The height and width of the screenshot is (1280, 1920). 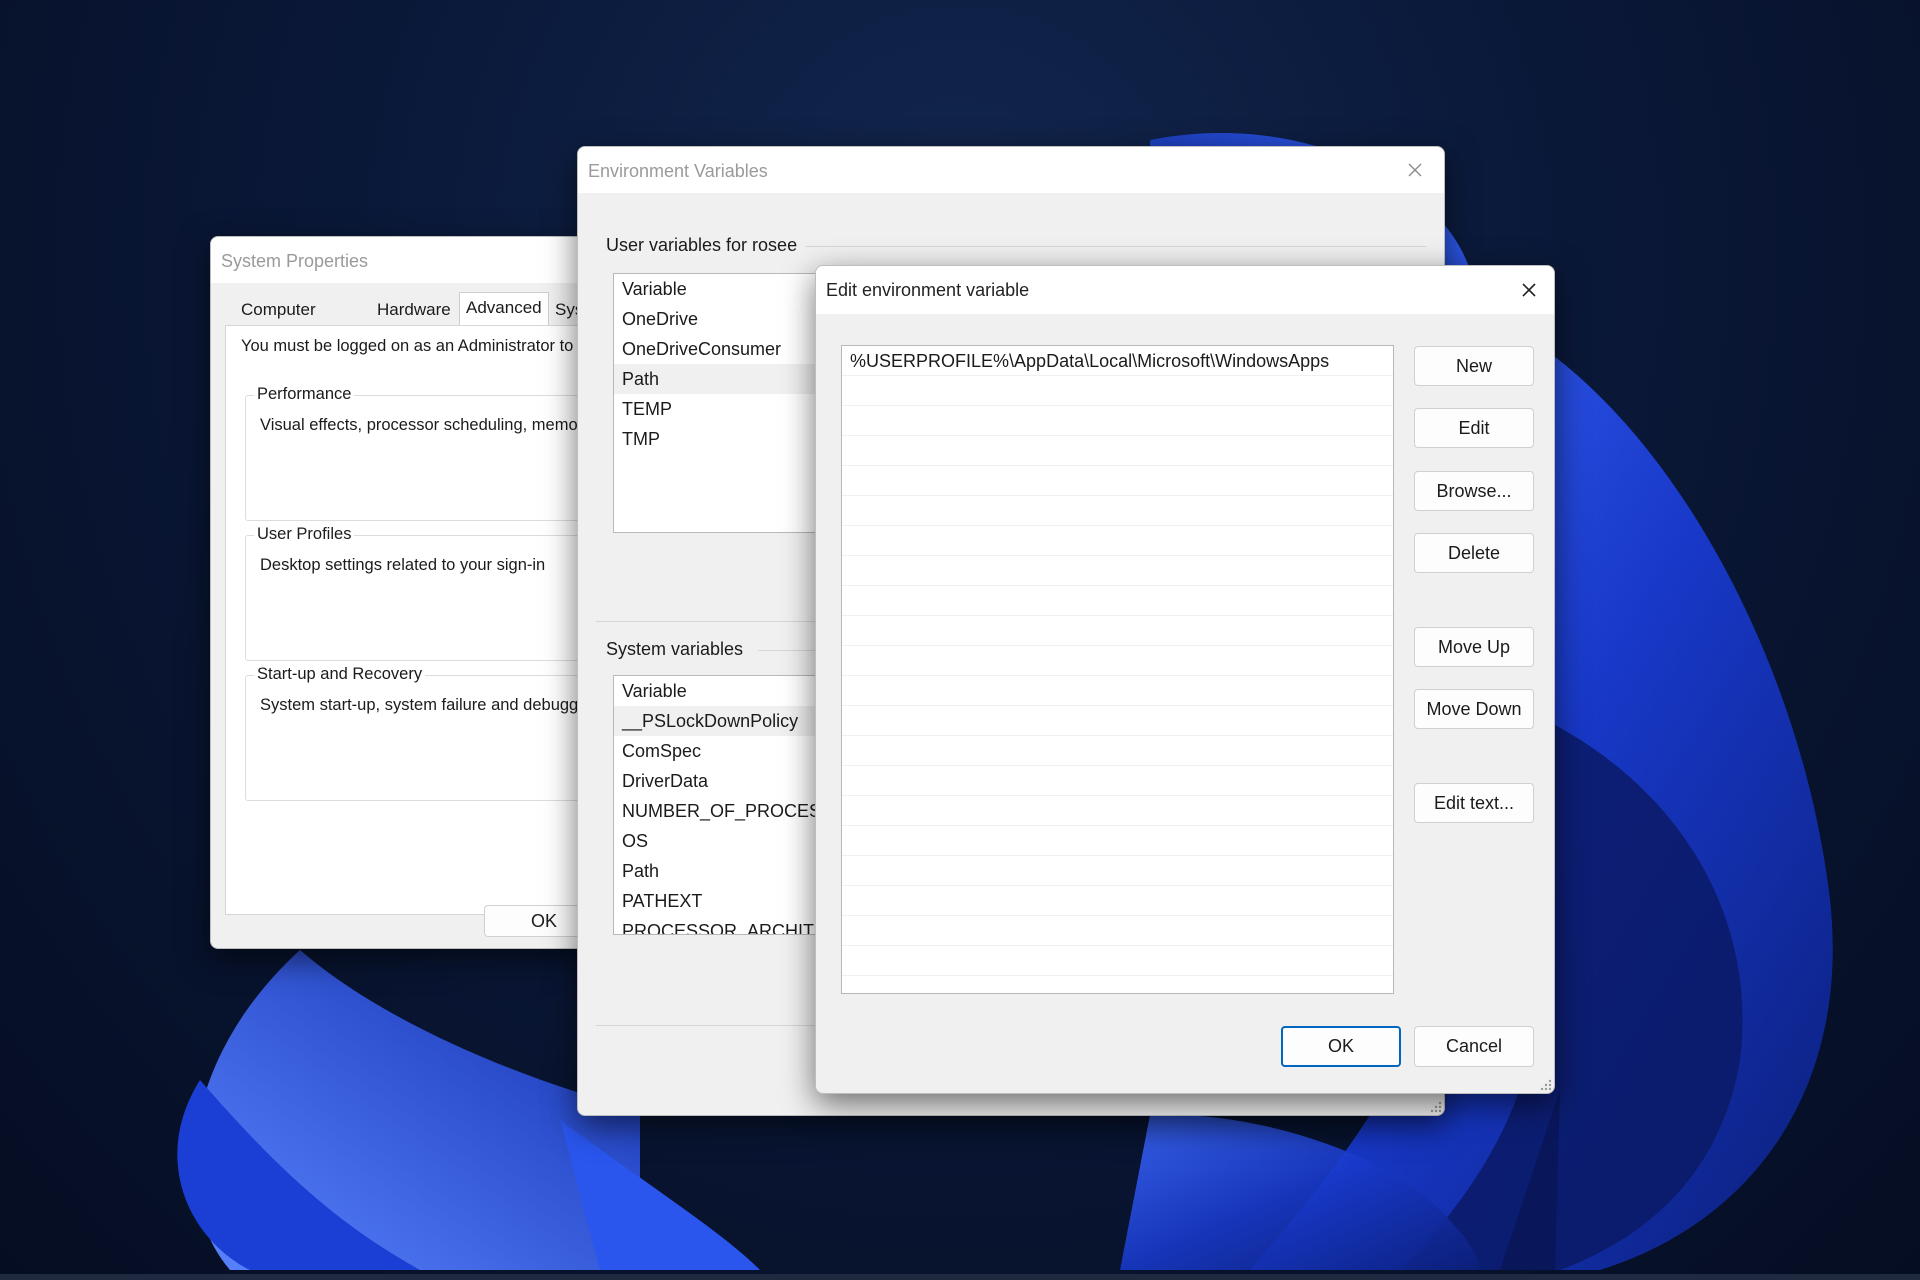 What do you see at coordinates (723, 751) in the screenshot?
I see `system-variable-row: ComSpec` at bounding box center [723, 751].